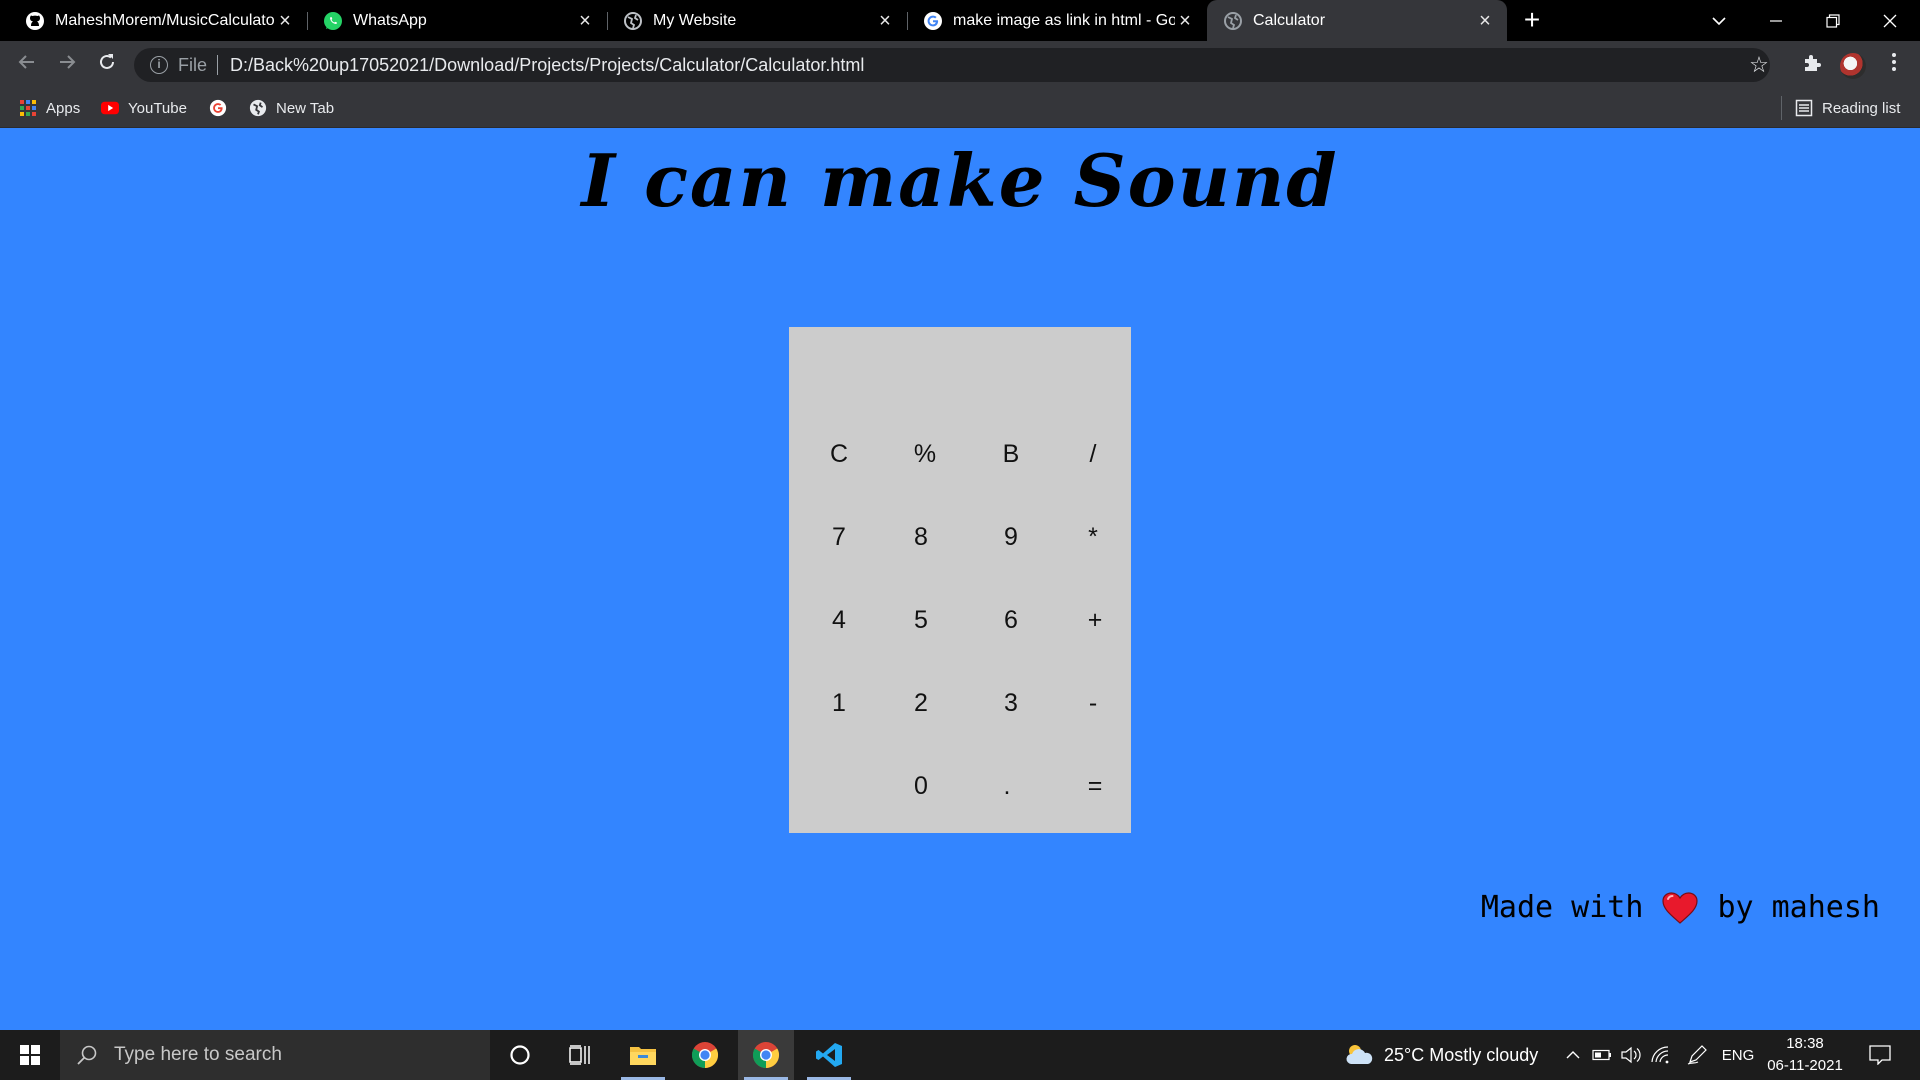 The width and height of the screenshot is (1920, 1080). I want to click on apps-grid-icon, so click(28, 108).